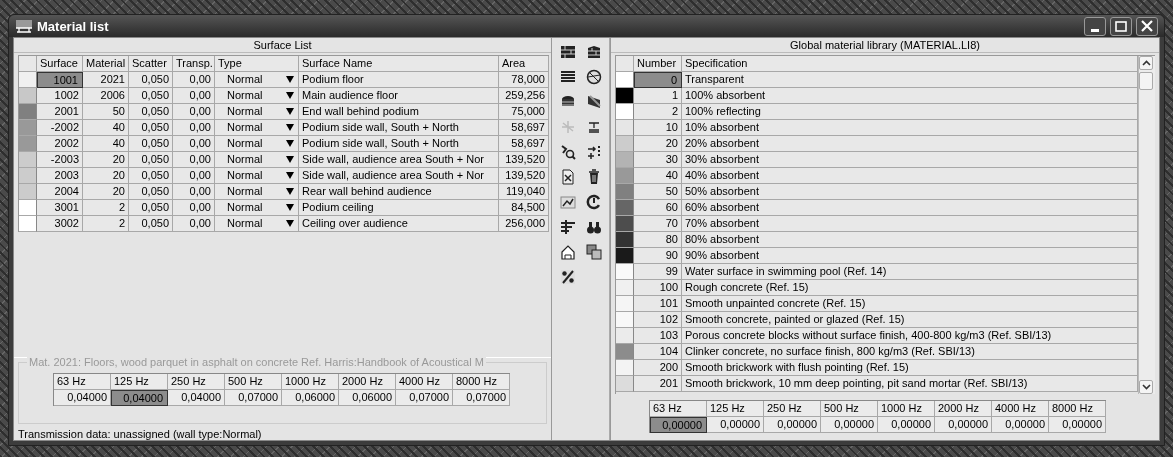 The image size is (1173, 457). I want to click on table-cell: 70, so click(658, 224).